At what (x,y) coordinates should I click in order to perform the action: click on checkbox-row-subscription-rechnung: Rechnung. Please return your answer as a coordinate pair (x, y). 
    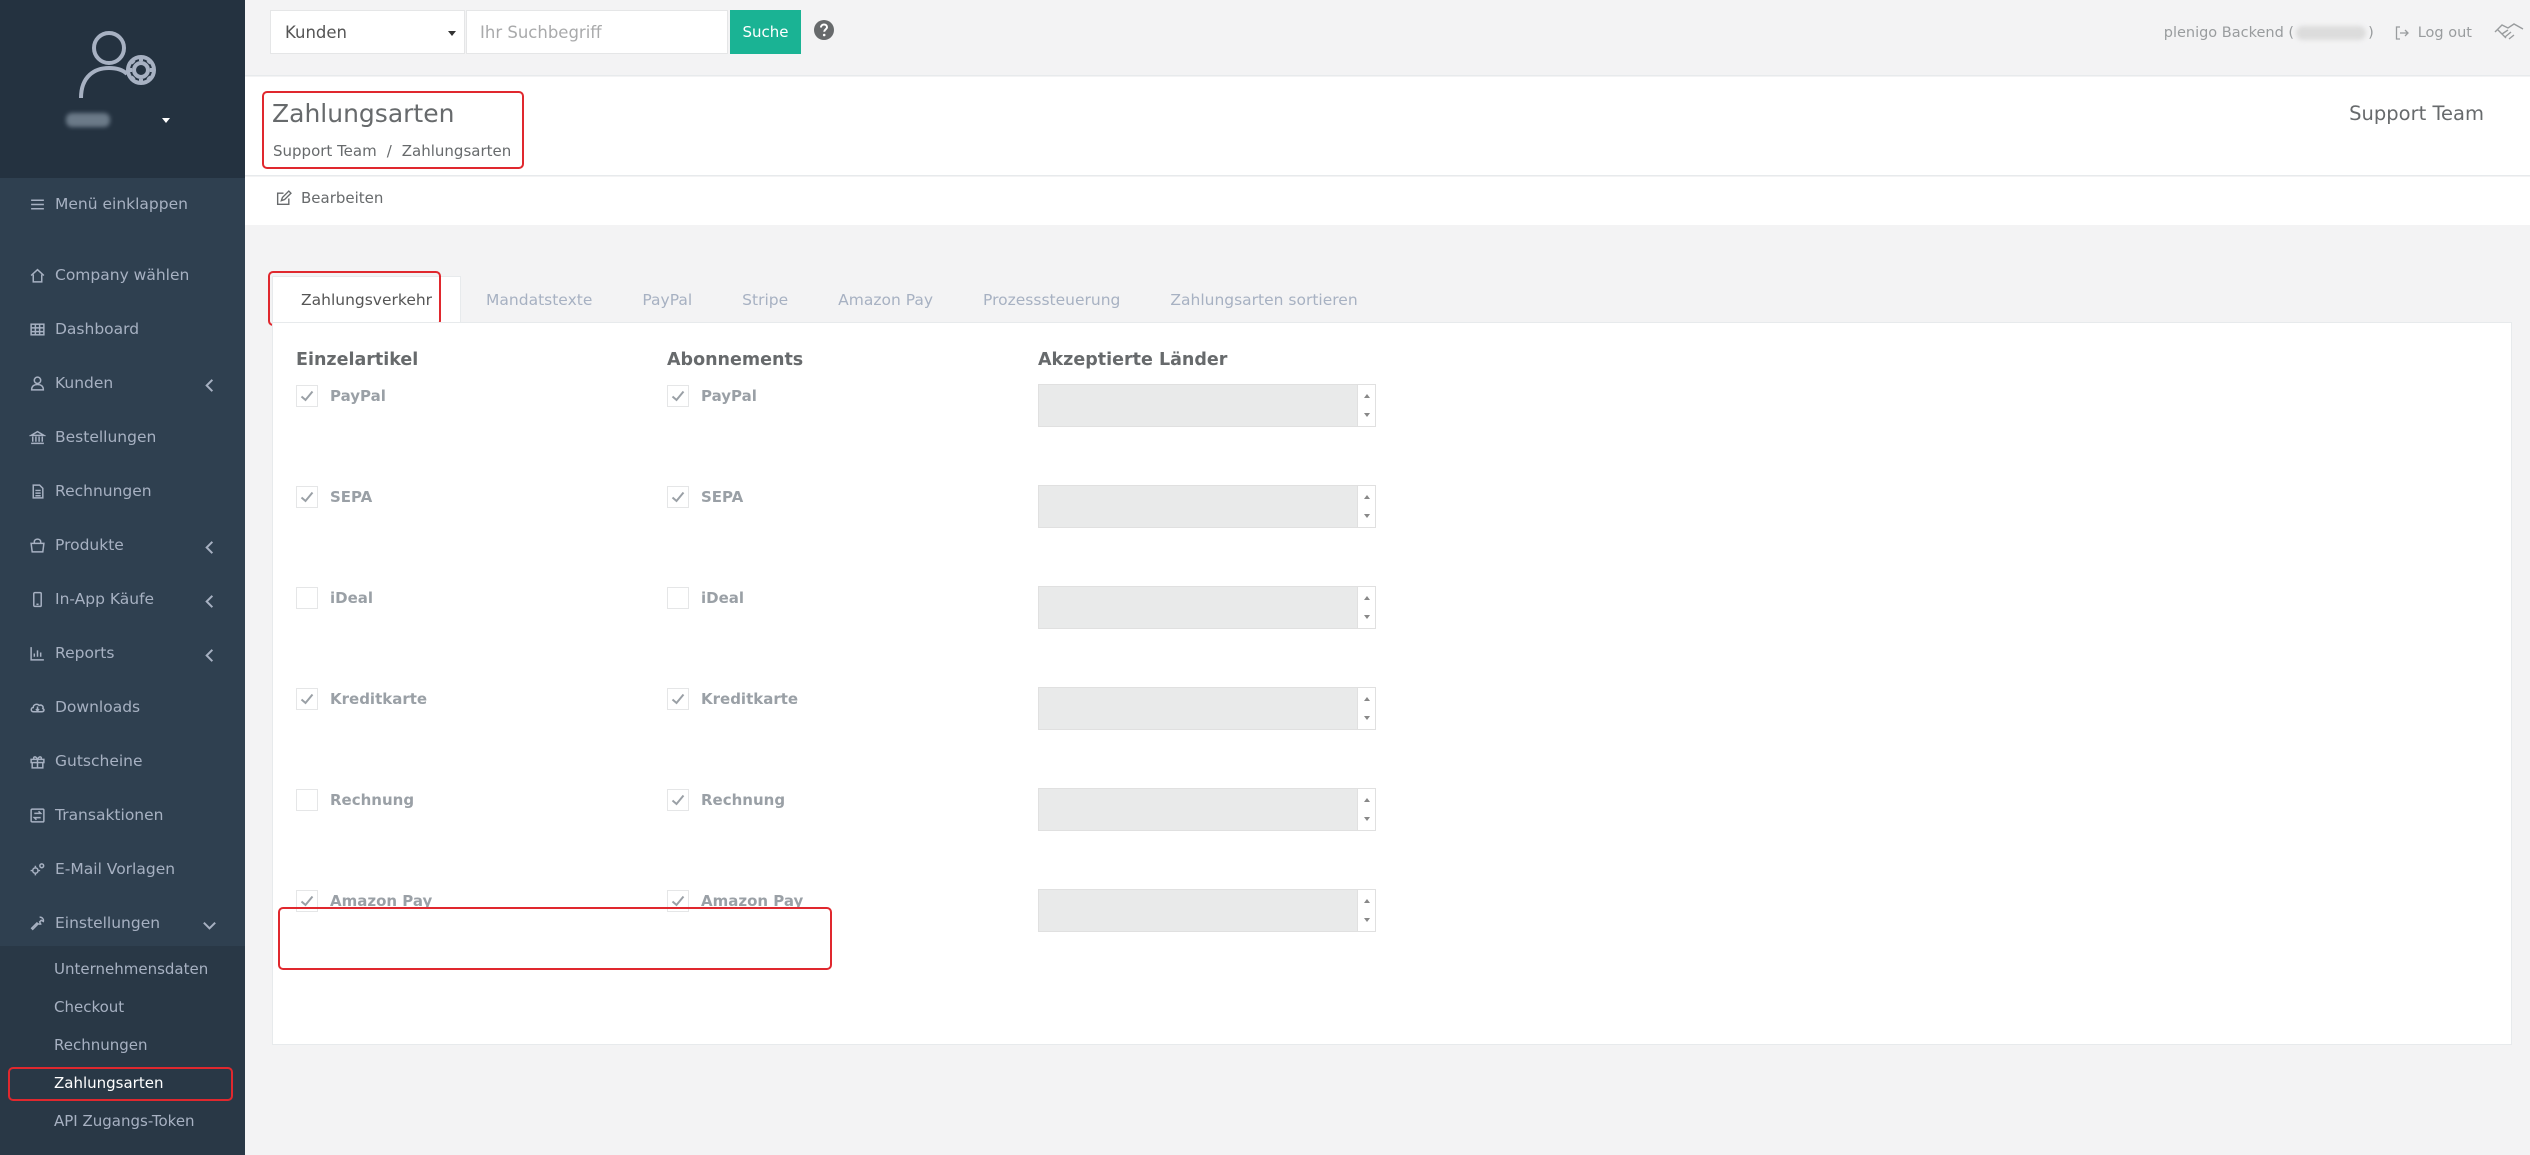
    Looking at the image, I should click on (726, 800).